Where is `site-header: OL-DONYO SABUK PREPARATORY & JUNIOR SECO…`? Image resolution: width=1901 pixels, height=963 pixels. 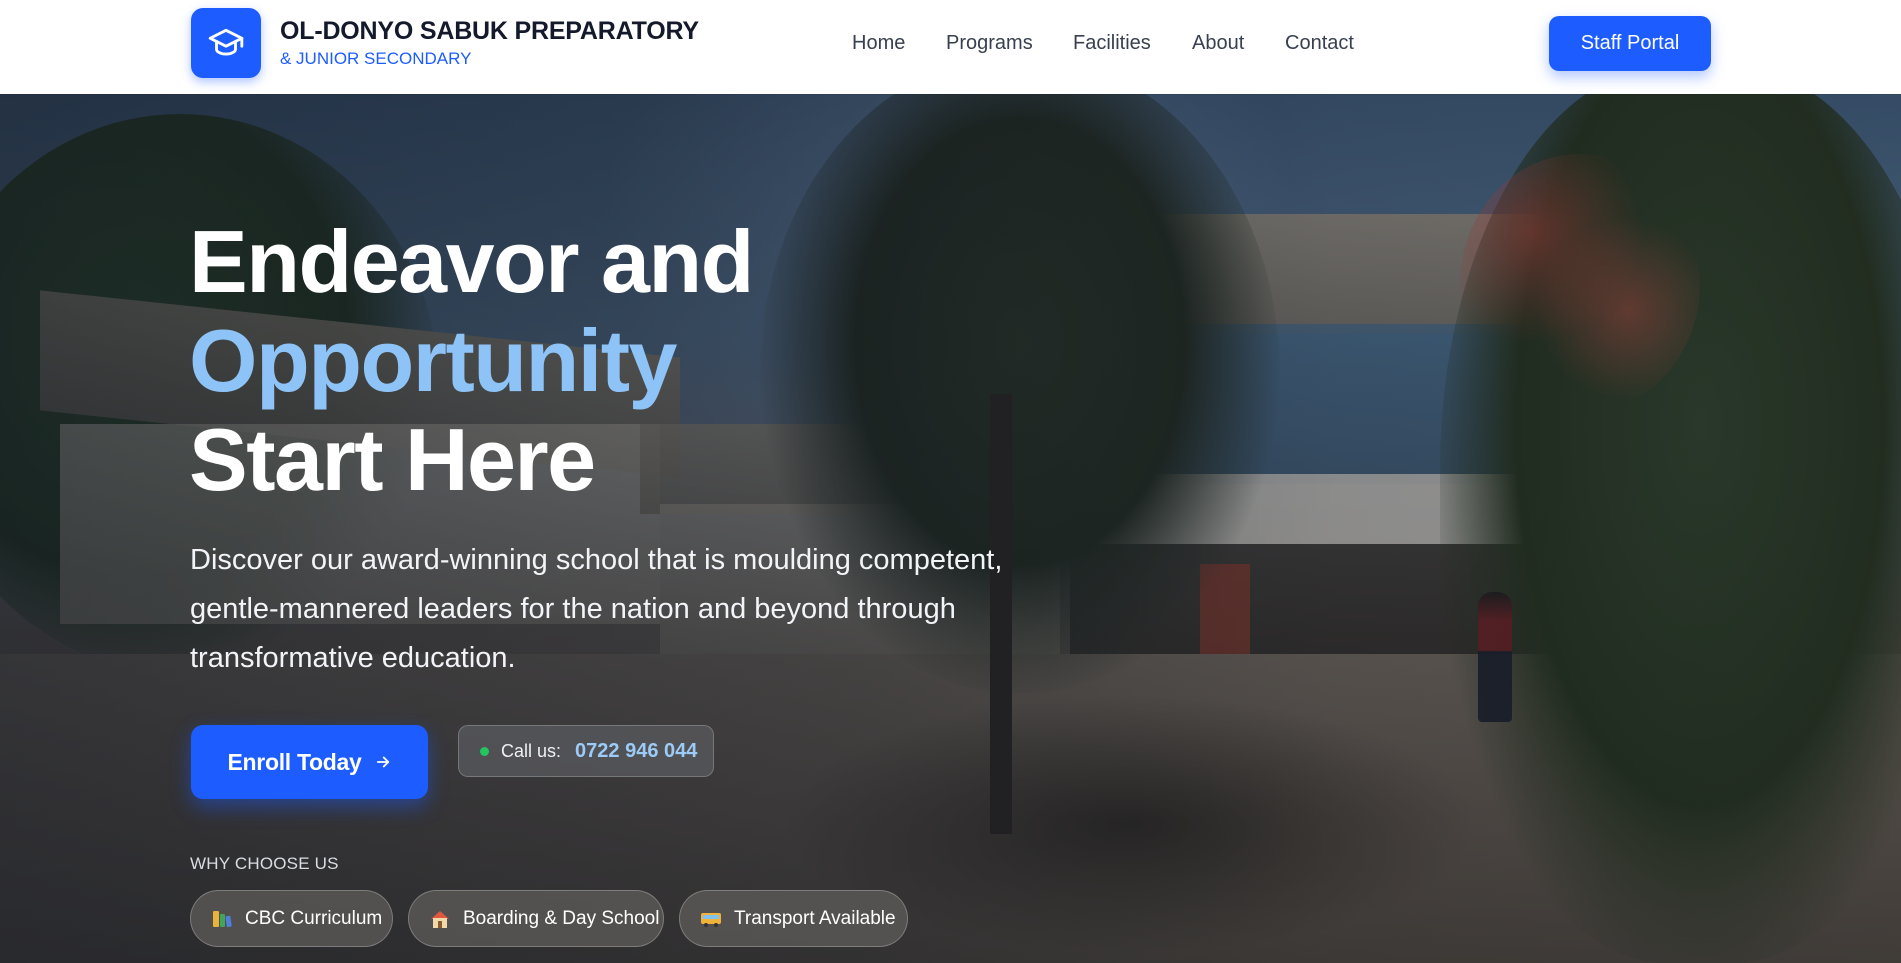 site-header: OL-DONYO SABUK PREPARATORY & JUNIOR SECO… is located at coordinates (950, 47).